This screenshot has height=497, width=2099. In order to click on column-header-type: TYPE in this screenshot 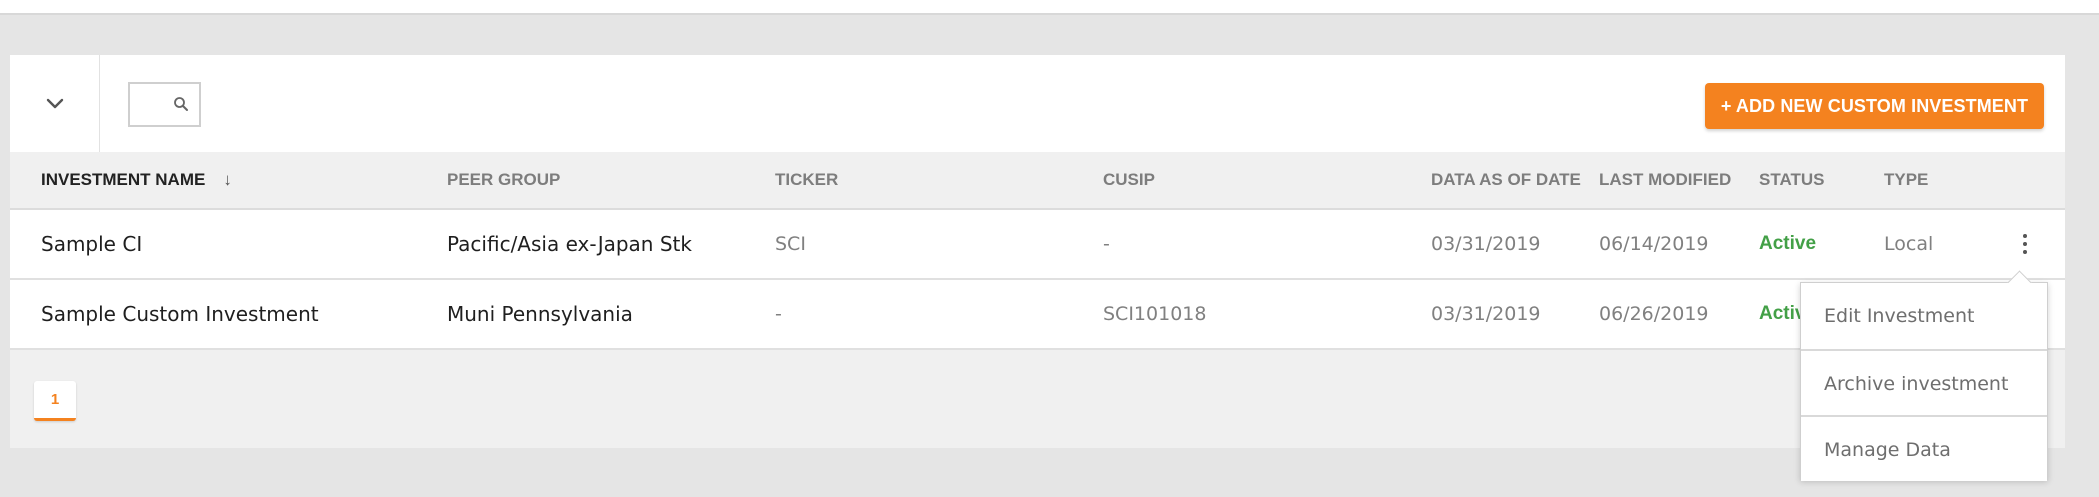, I will do `click(1906, 180)`.